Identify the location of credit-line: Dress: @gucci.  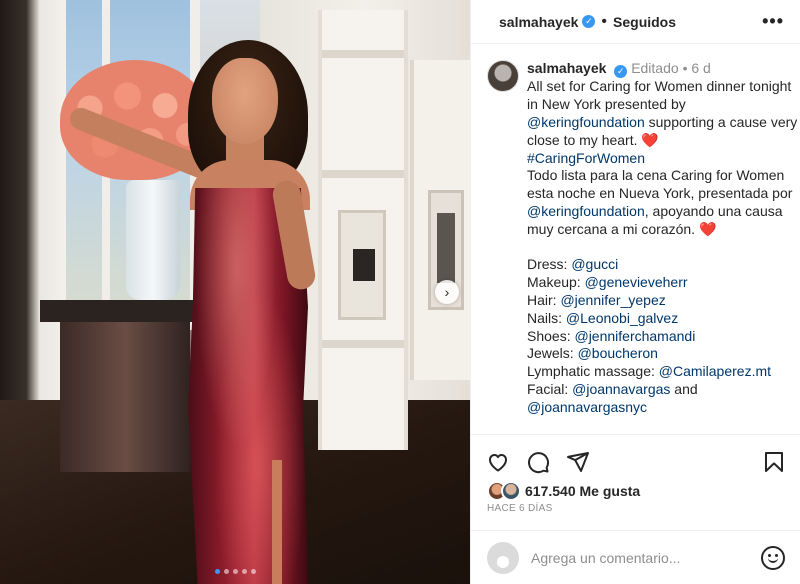
(573, 264).